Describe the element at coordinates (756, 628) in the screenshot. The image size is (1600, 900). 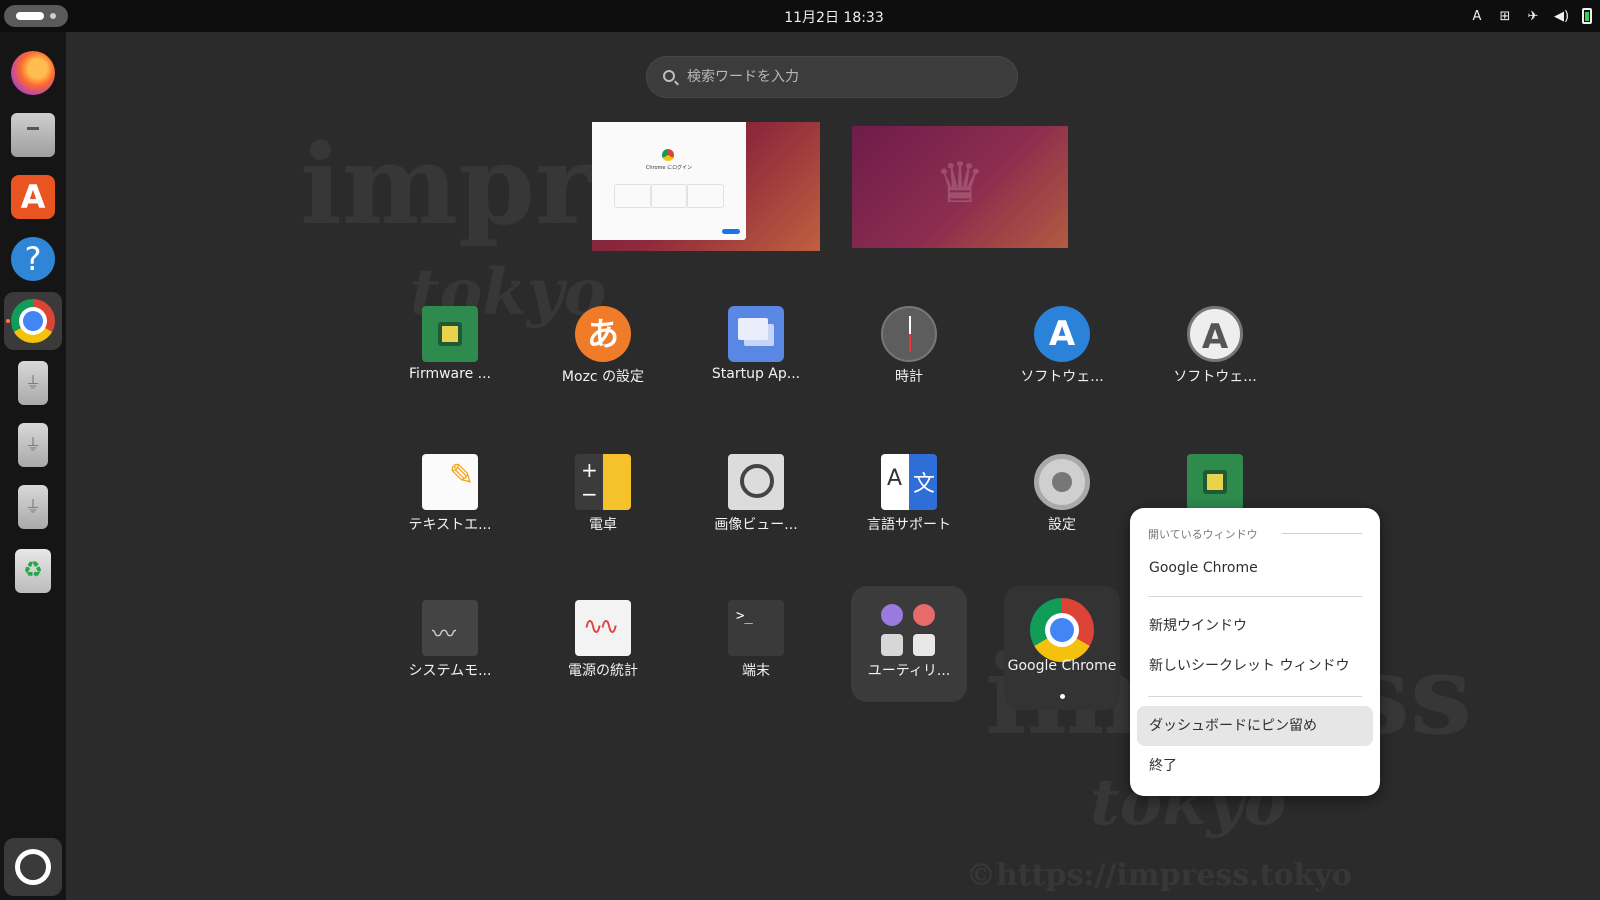
I see `terminal-icon` at that location.